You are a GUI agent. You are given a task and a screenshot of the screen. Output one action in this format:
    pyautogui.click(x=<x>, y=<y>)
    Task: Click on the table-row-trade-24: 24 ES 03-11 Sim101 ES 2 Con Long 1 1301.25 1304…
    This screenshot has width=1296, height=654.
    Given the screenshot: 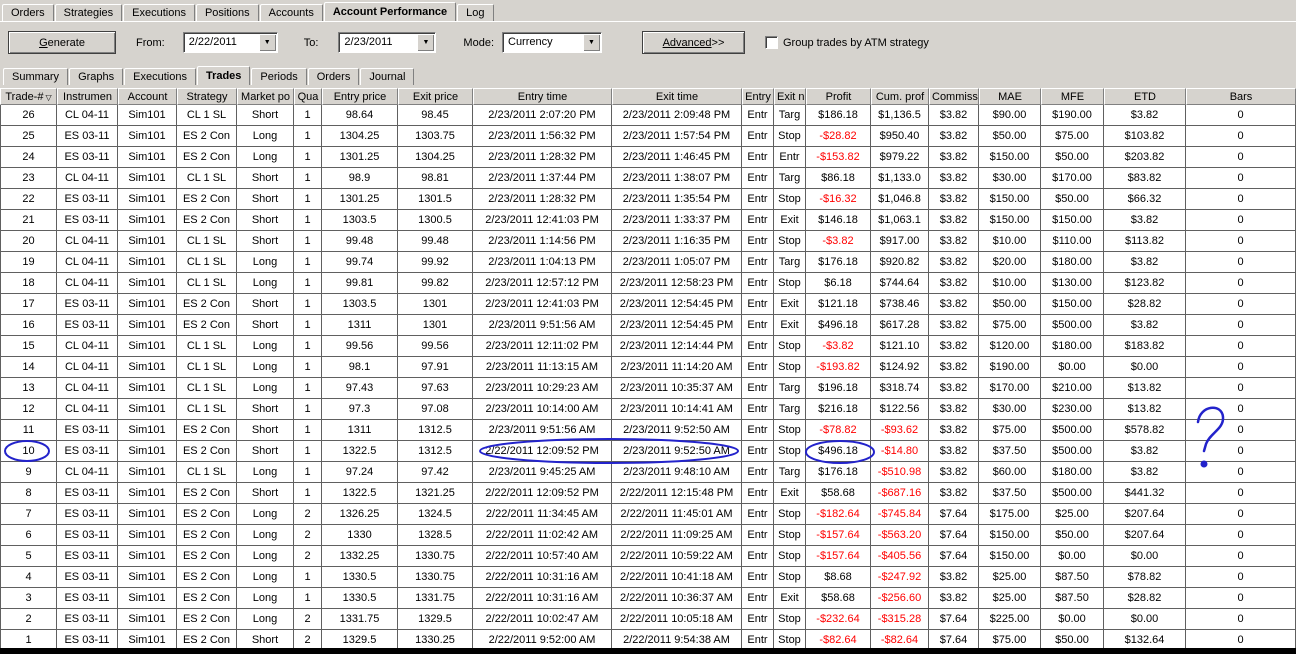 What is the action you would take?
    pyautogui.click(x=648, y=157)
    